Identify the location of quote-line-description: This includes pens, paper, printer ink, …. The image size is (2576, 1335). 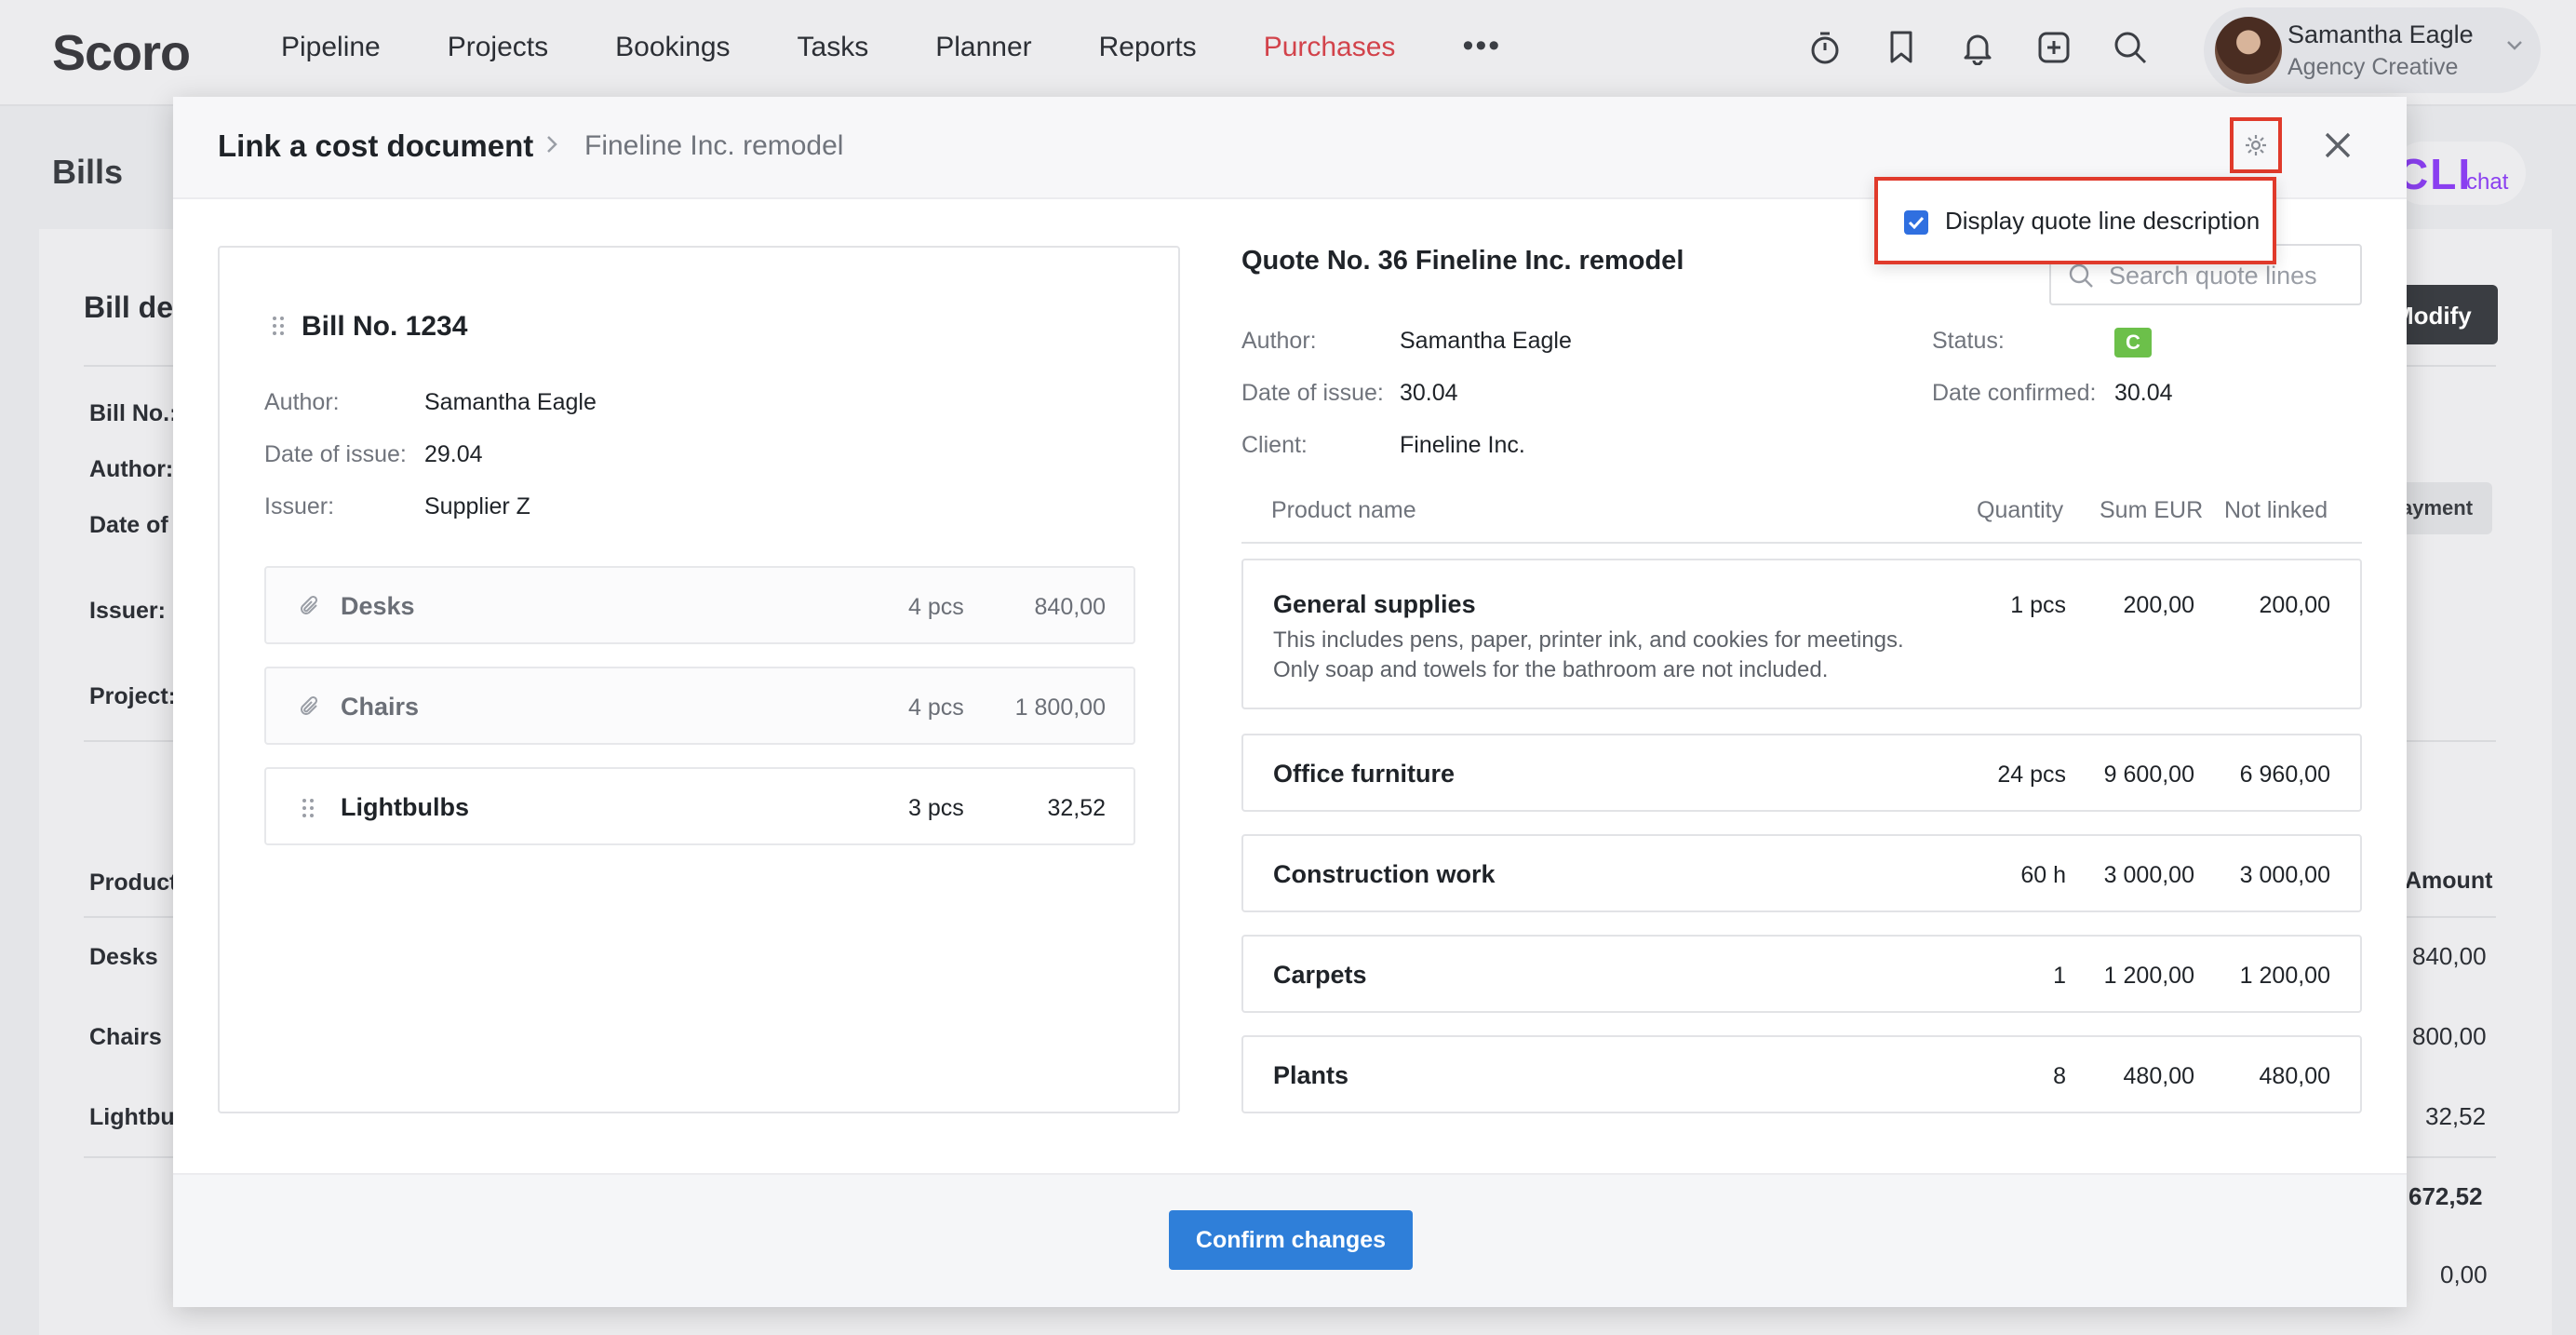
(1626, 655).